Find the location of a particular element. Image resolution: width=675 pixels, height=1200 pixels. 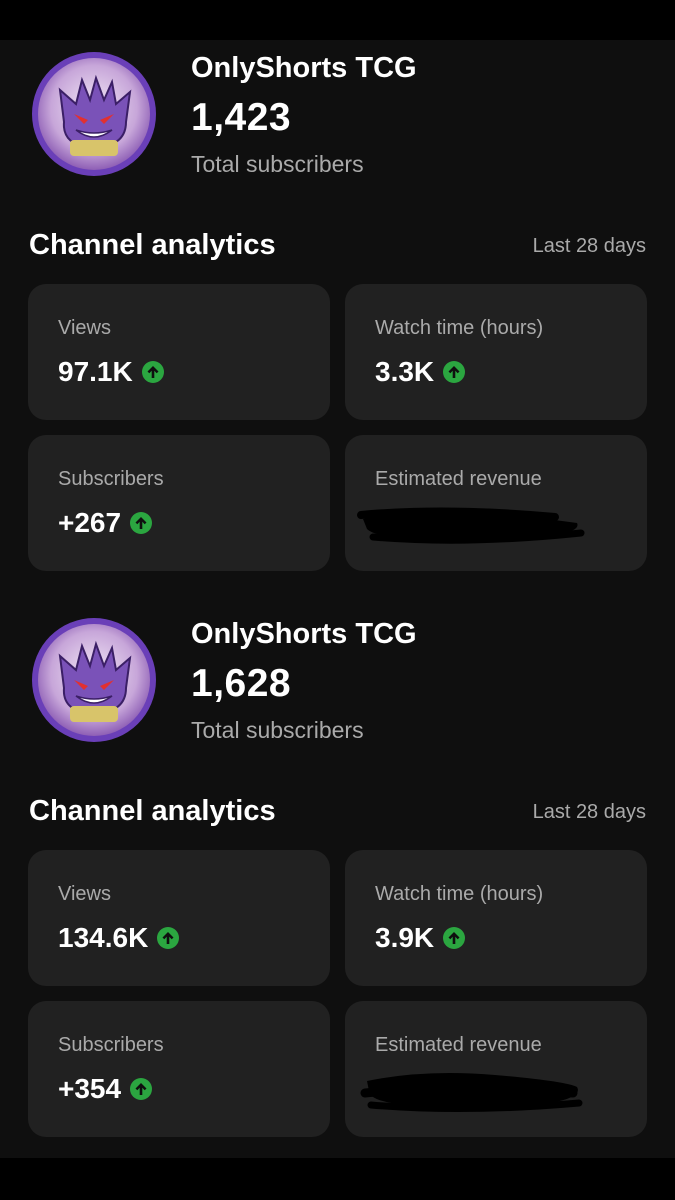

views-value: 97.1K is located at coordinates (95, 371).